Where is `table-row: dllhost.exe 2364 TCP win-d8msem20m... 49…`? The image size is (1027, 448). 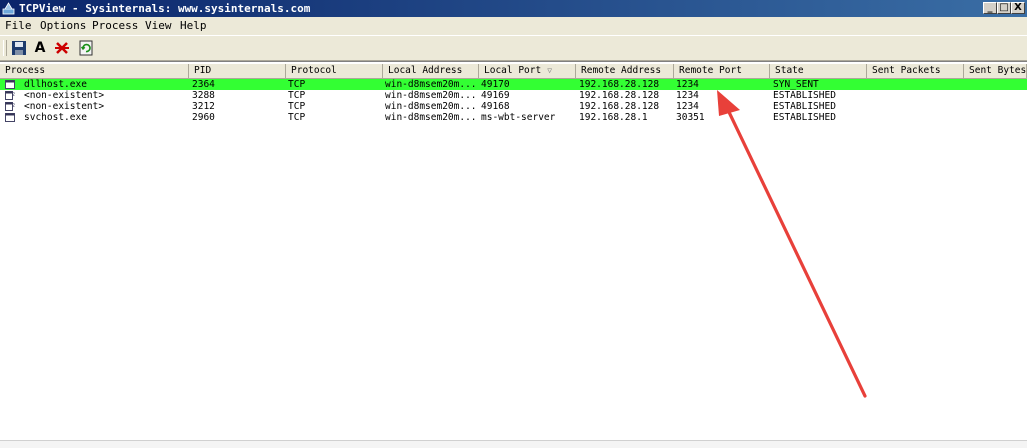
table-row: dllhost.exe 2364 TCP win-d8msem20m... 49… is located at coordinates (513, 84).